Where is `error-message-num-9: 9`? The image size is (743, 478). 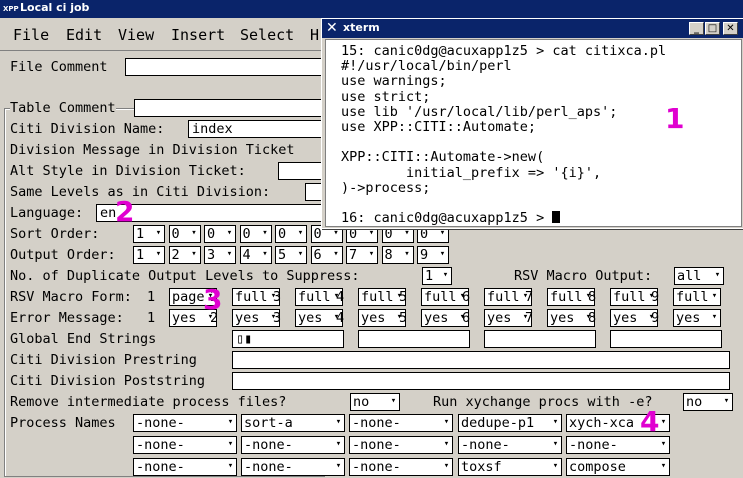
error-message-num-9: 9 is located at coordinates (655, 318).